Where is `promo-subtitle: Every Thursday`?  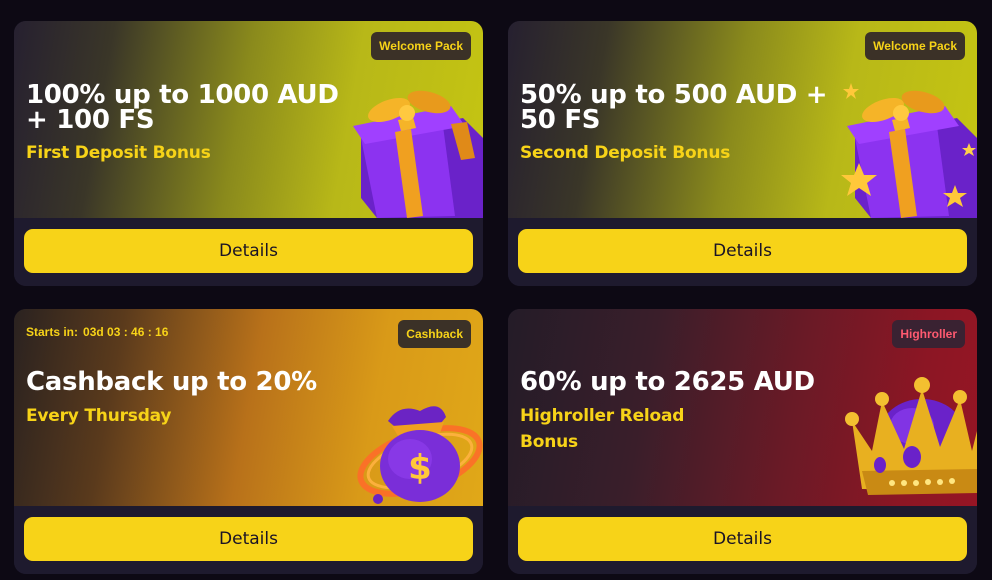
promo-subtitle: Every Thursday is located at coordinates (99, 416).